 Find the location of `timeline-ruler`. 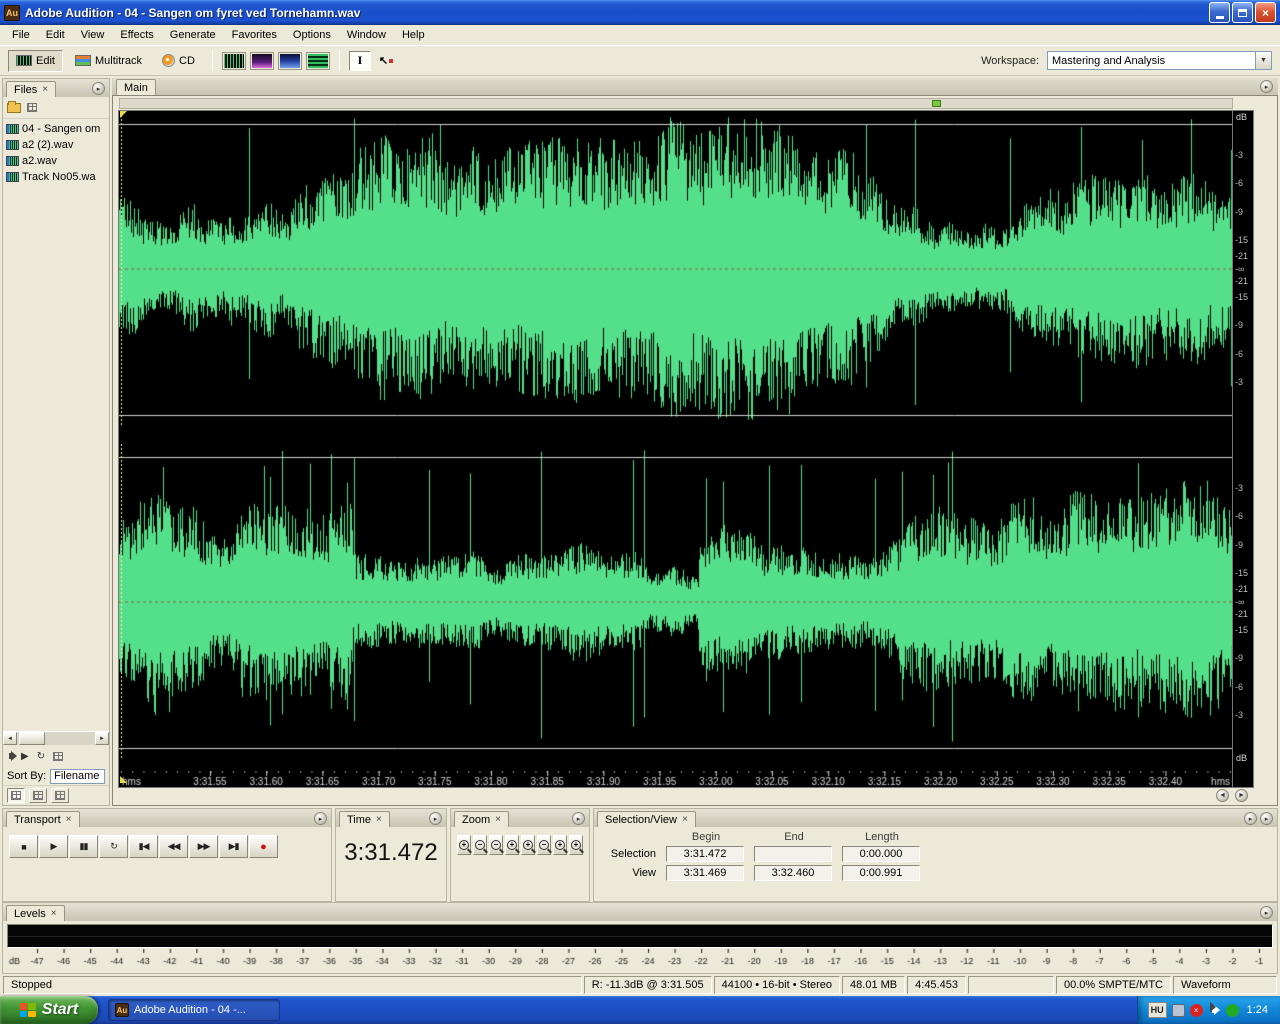

timeline-ruler is located at coordinates (676, 779).